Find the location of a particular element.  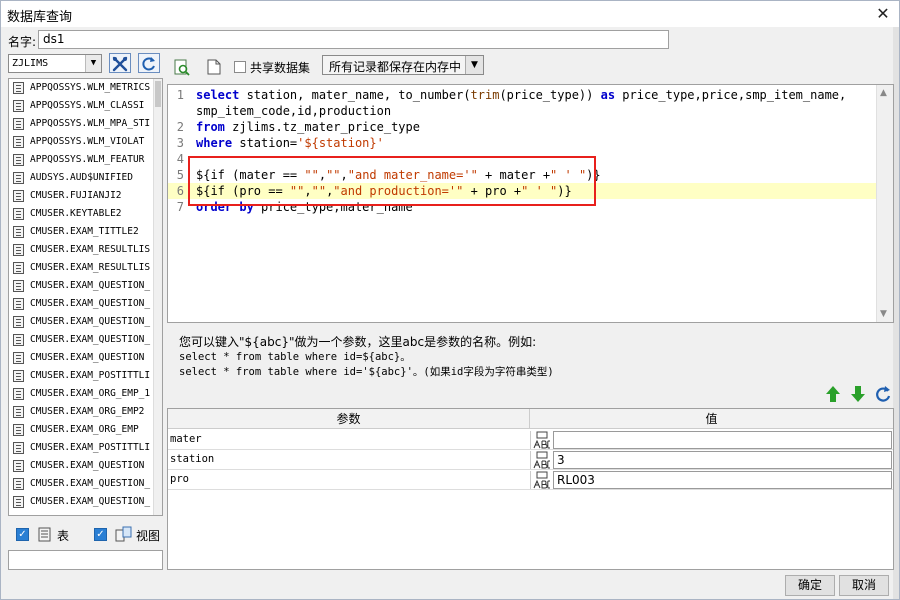

move-down-icon is located at coordinates (858, 394).